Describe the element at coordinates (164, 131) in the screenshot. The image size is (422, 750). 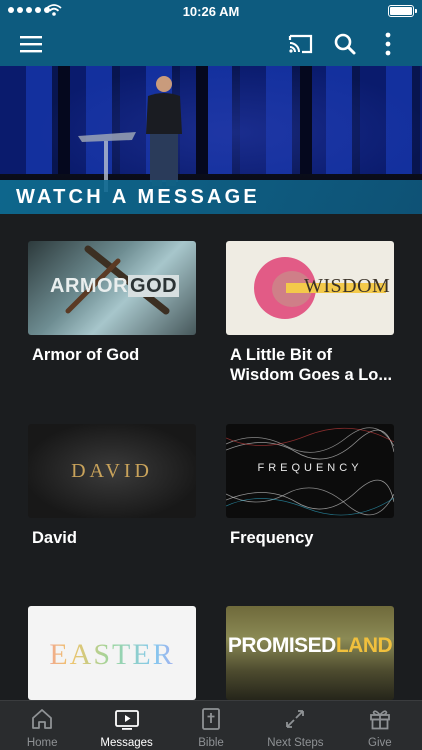
I see `speaker-image` at that location.